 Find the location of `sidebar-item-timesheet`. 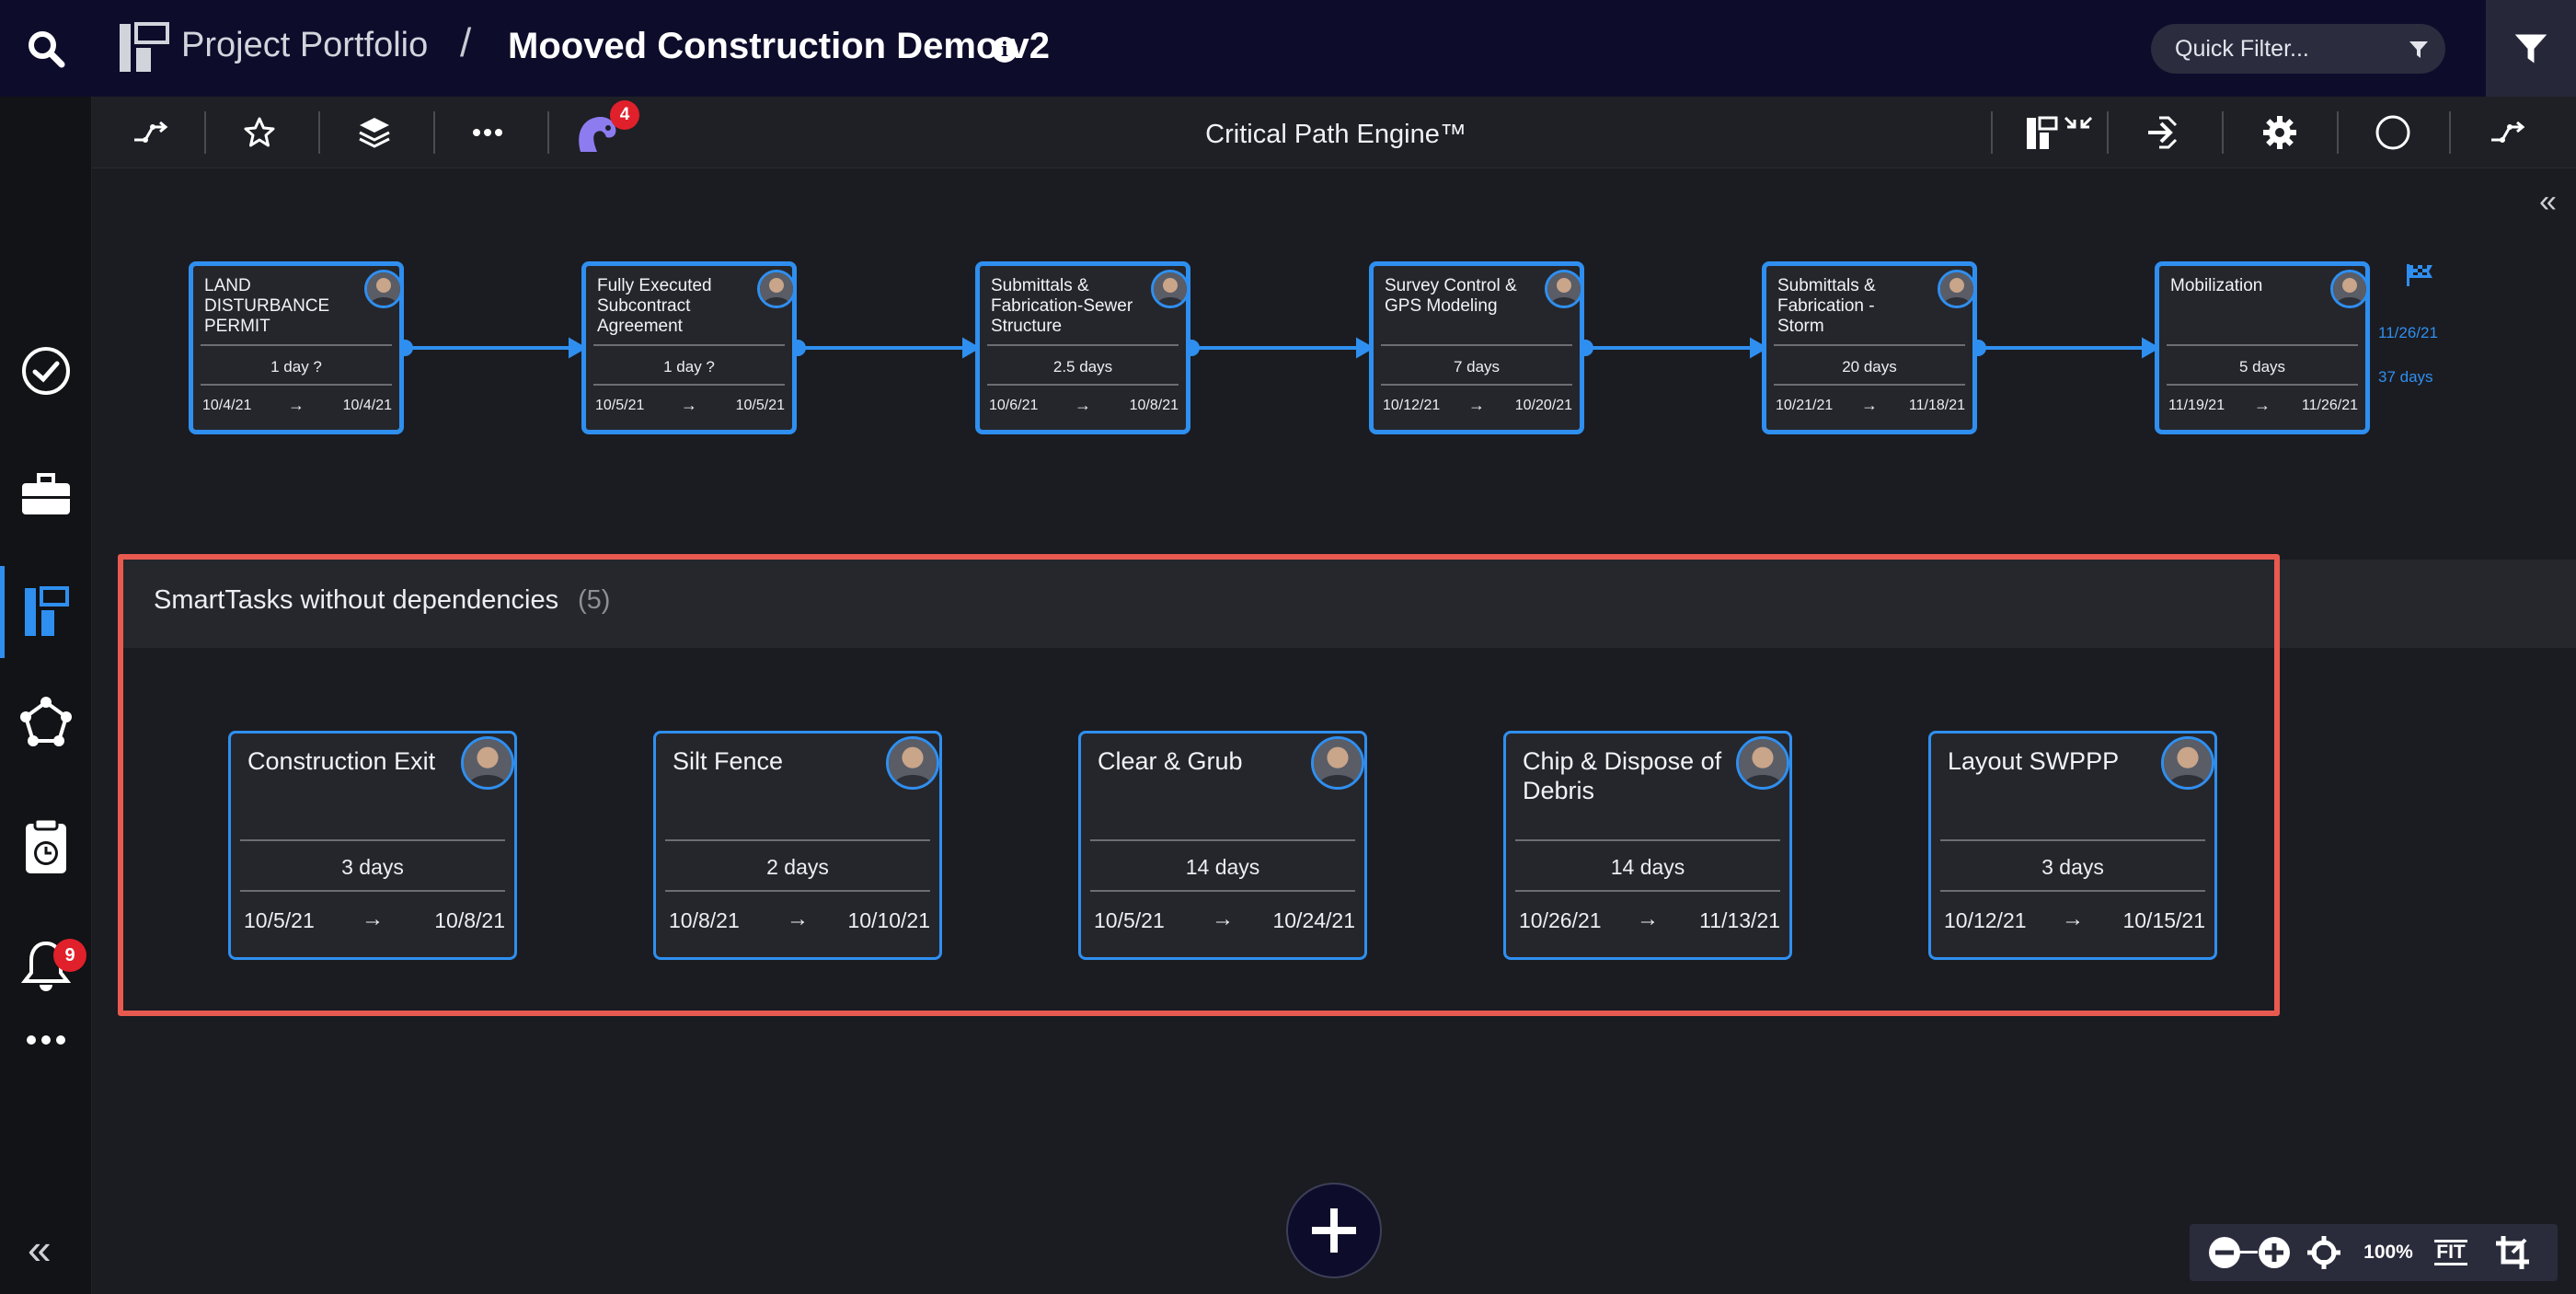

sidebar-item-timesheet is located at coordinates (46, 847).